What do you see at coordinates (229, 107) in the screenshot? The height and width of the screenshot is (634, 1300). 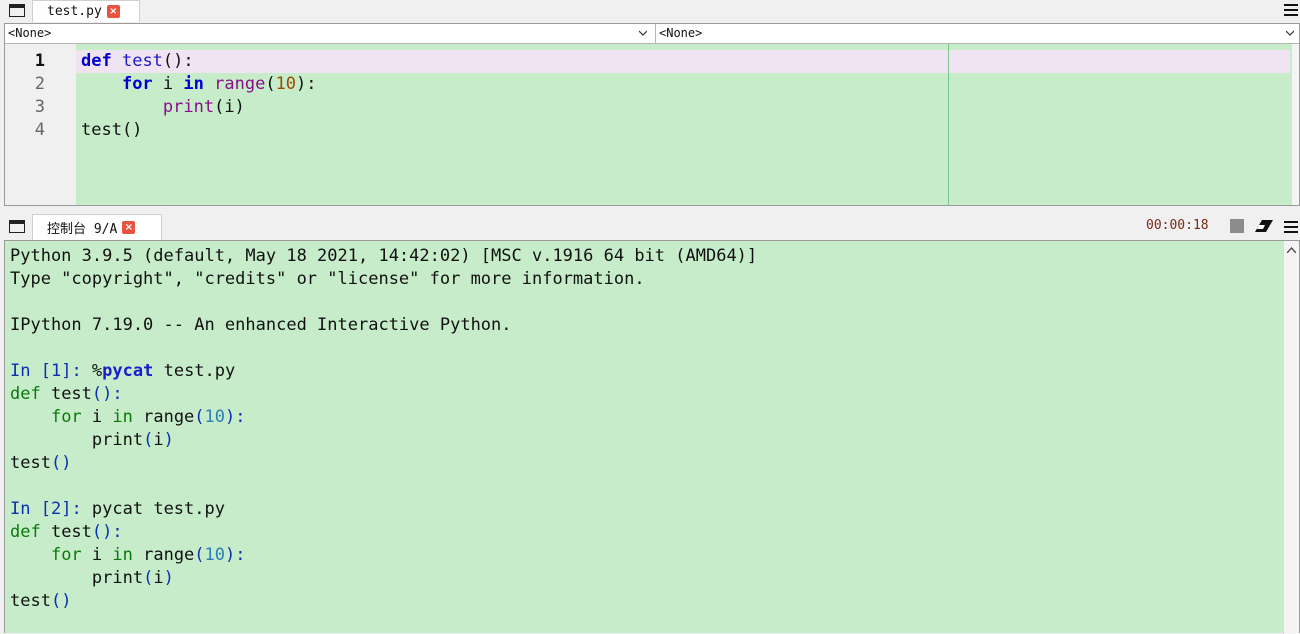 I see `code-token: (i)` at bounding box center [229, 107].